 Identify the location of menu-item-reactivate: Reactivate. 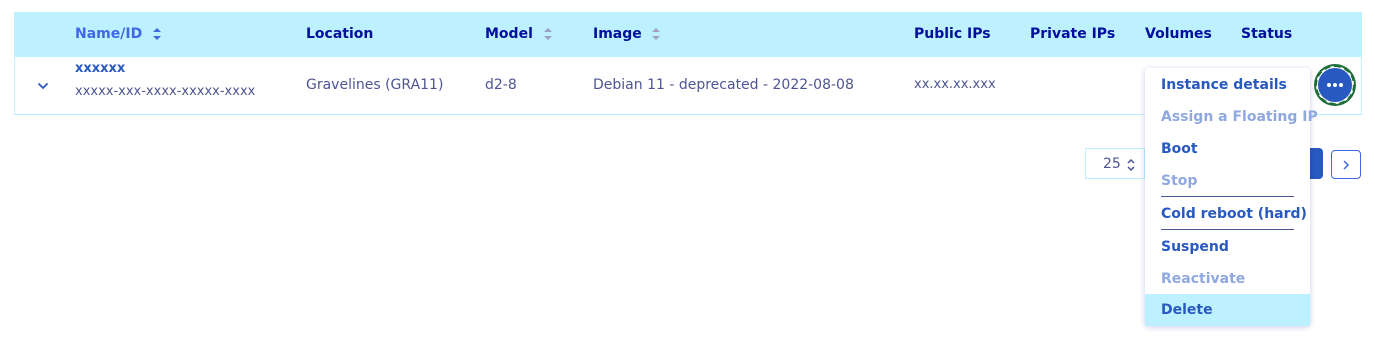
(1203, 279).